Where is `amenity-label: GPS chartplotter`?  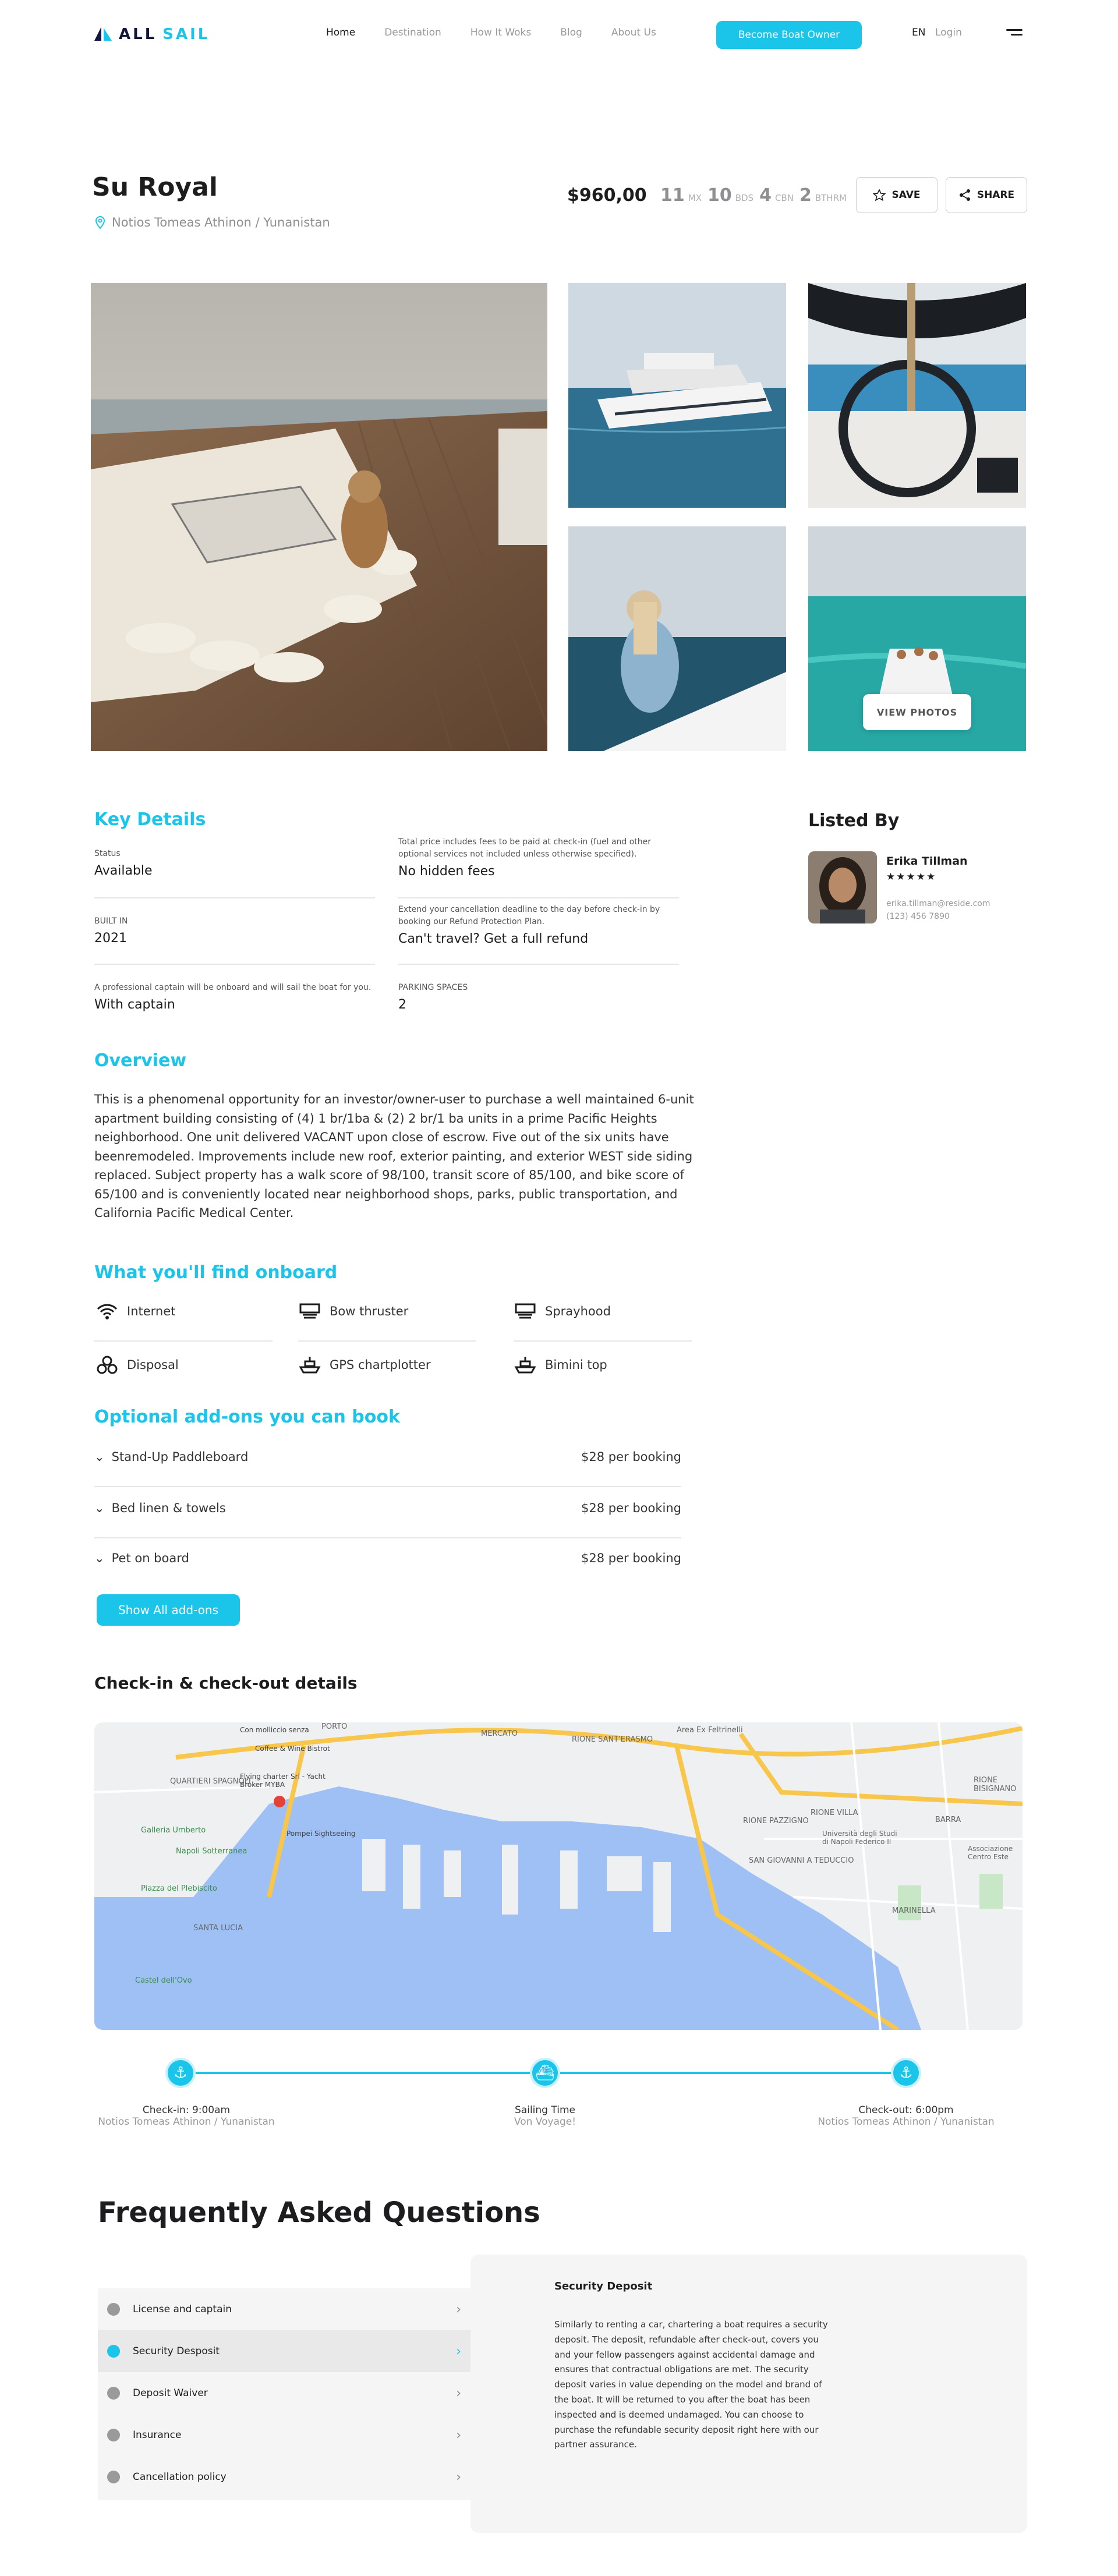
amenity-label: GPS chartplotter is located at coordinates (380, 1365).